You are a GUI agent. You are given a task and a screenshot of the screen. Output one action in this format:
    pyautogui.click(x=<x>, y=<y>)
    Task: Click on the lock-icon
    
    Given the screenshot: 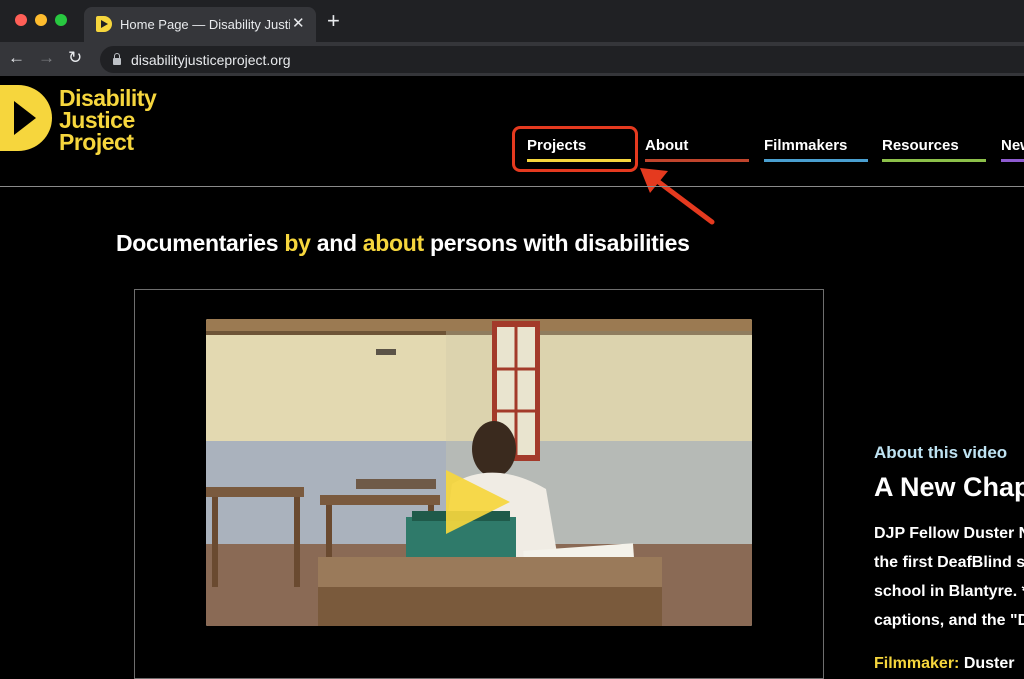 What is the action you would take?
    pyautogui.click(x=117, y=58)
    